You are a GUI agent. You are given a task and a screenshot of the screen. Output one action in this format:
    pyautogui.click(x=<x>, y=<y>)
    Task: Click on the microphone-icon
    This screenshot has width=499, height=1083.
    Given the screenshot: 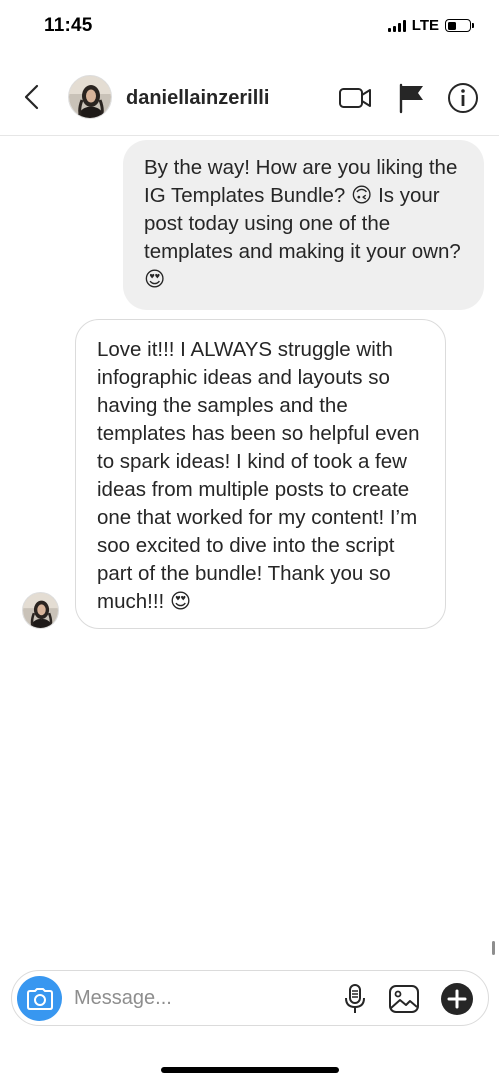 What is the action you would take?
    pyautogui.click(x=355, y=998)
    